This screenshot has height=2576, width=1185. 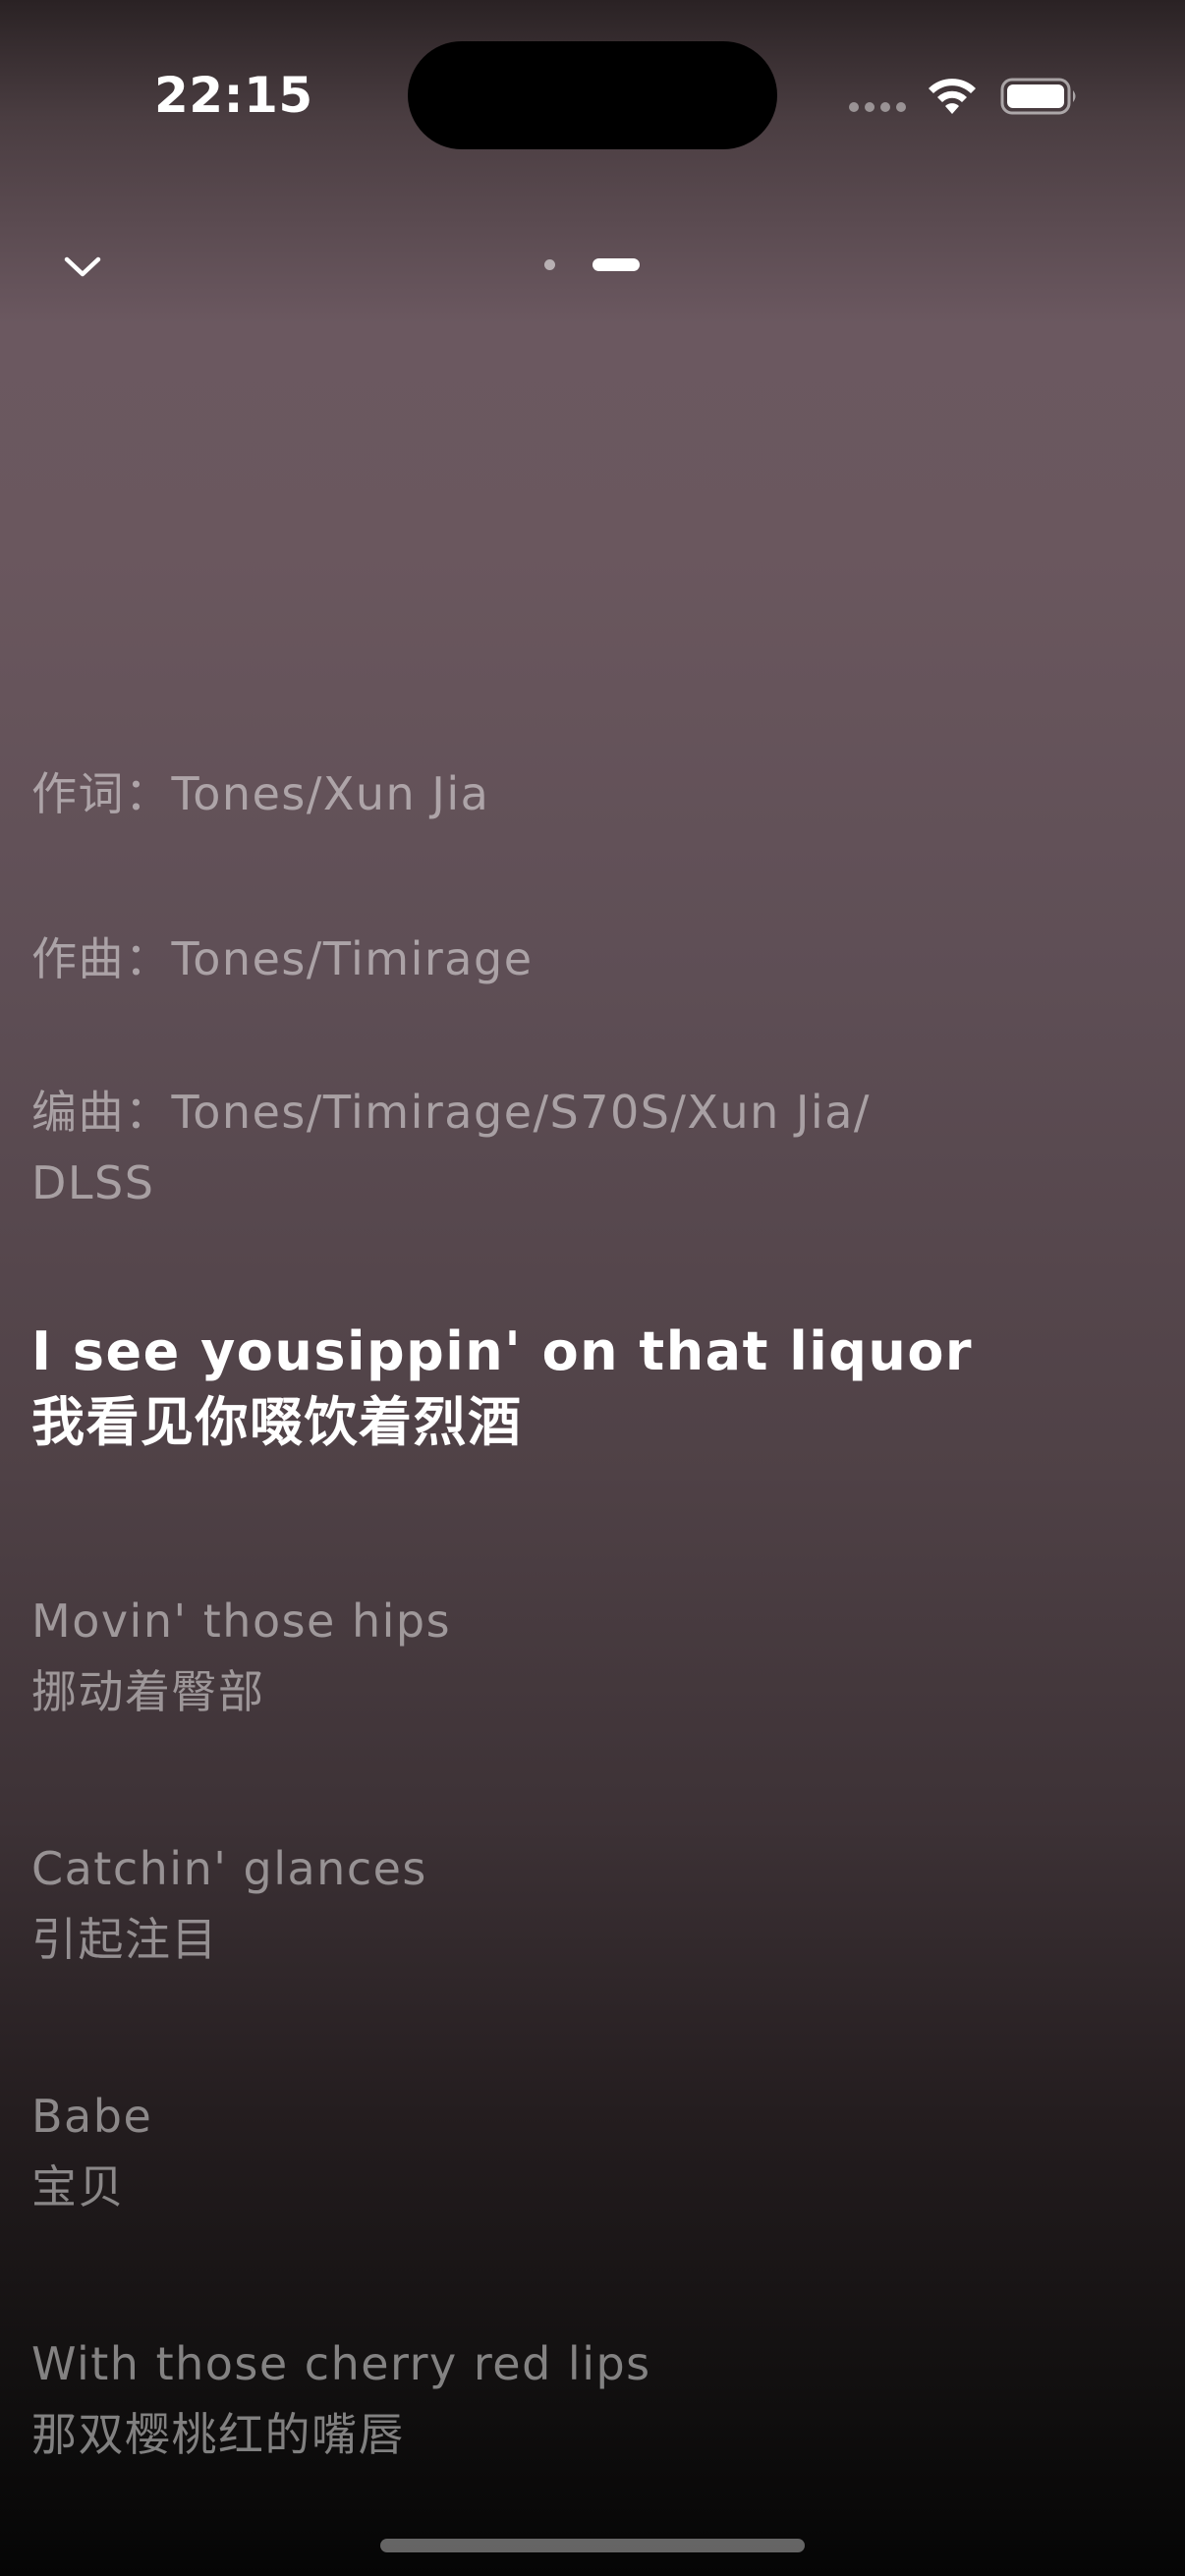 I want to click on lyric-credit-composer: 作曲：Tones/Timirage, so click(x=283, y=959).